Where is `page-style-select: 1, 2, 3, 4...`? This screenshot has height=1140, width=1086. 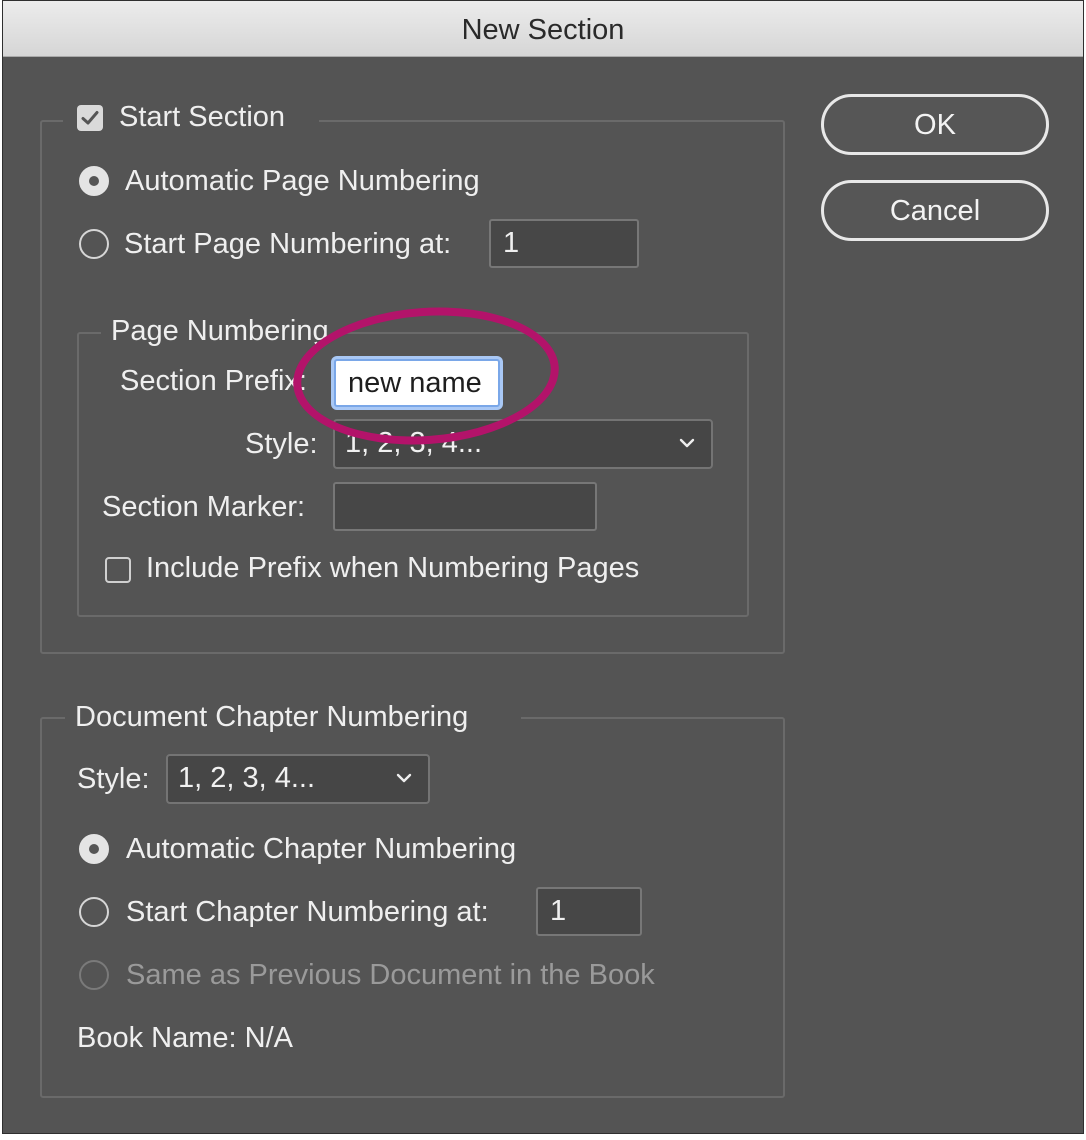
page-style-select: 1, 2, 3, 4... is located at coordinates (523, 444).